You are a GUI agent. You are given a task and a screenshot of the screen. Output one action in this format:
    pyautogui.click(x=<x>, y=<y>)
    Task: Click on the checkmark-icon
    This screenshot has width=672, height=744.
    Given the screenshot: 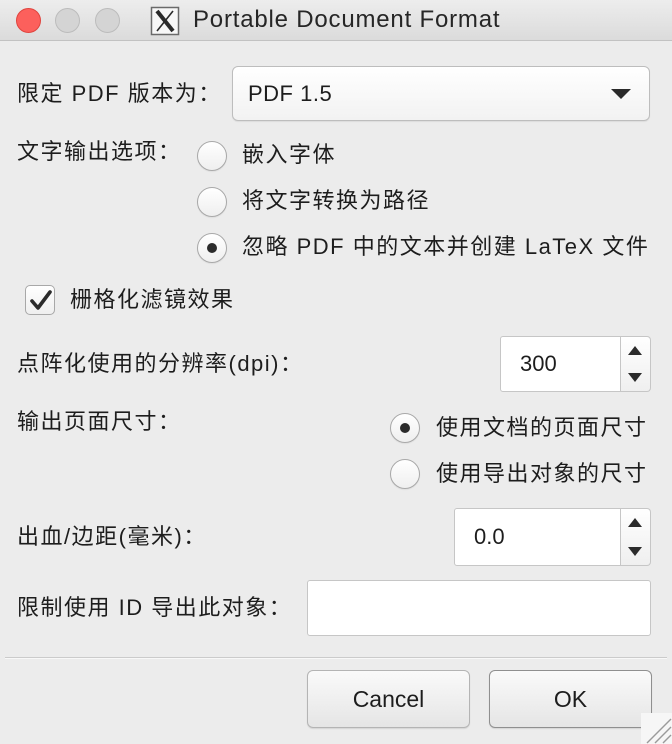 What is the action you would take?
    pyautogui.click(x=41, y=300)
    